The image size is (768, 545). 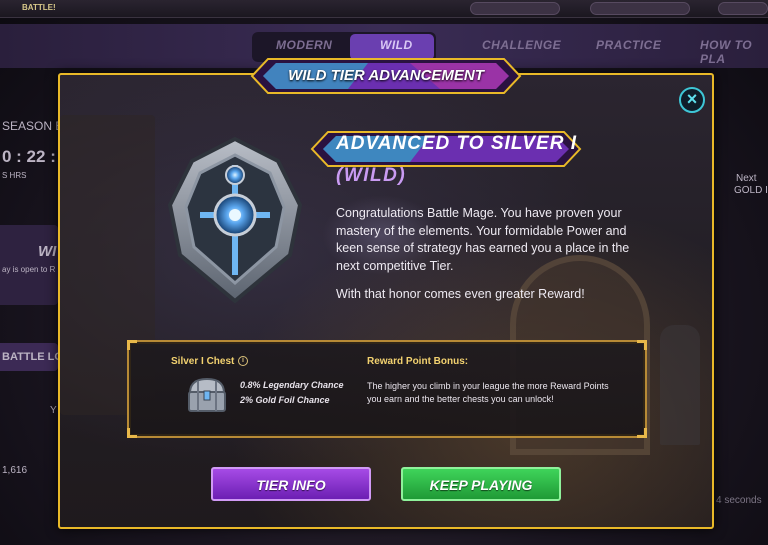 I want to click on bonus-title: Reward Point Bonus:, so click(x=418, y=361).